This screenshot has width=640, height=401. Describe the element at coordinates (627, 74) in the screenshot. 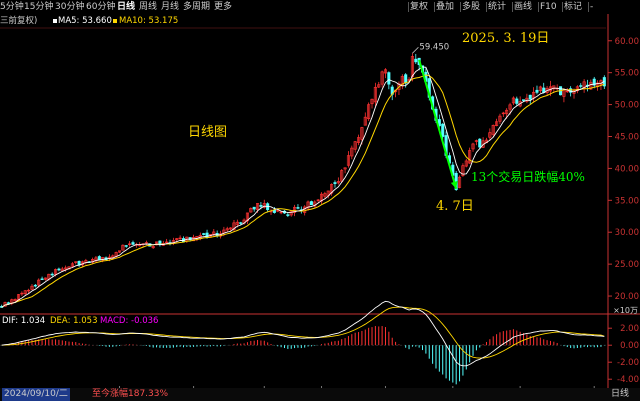

I see `price-tick-label: 55.00` at that location.